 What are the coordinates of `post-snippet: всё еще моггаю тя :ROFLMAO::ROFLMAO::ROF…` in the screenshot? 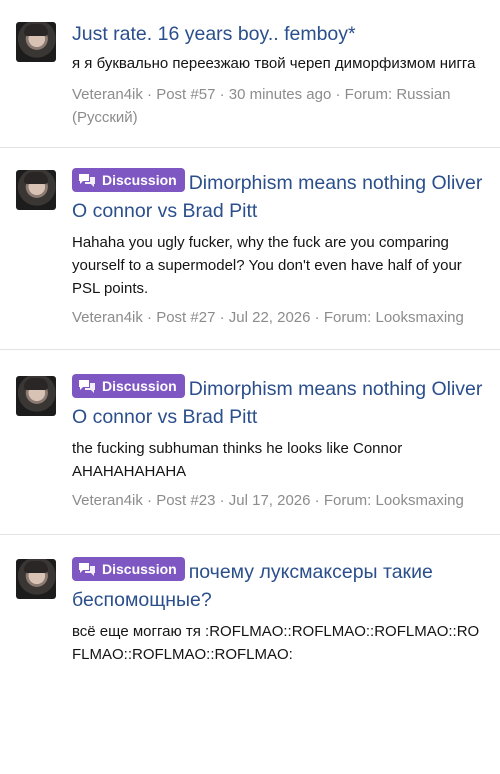 It's located at (276, 643).